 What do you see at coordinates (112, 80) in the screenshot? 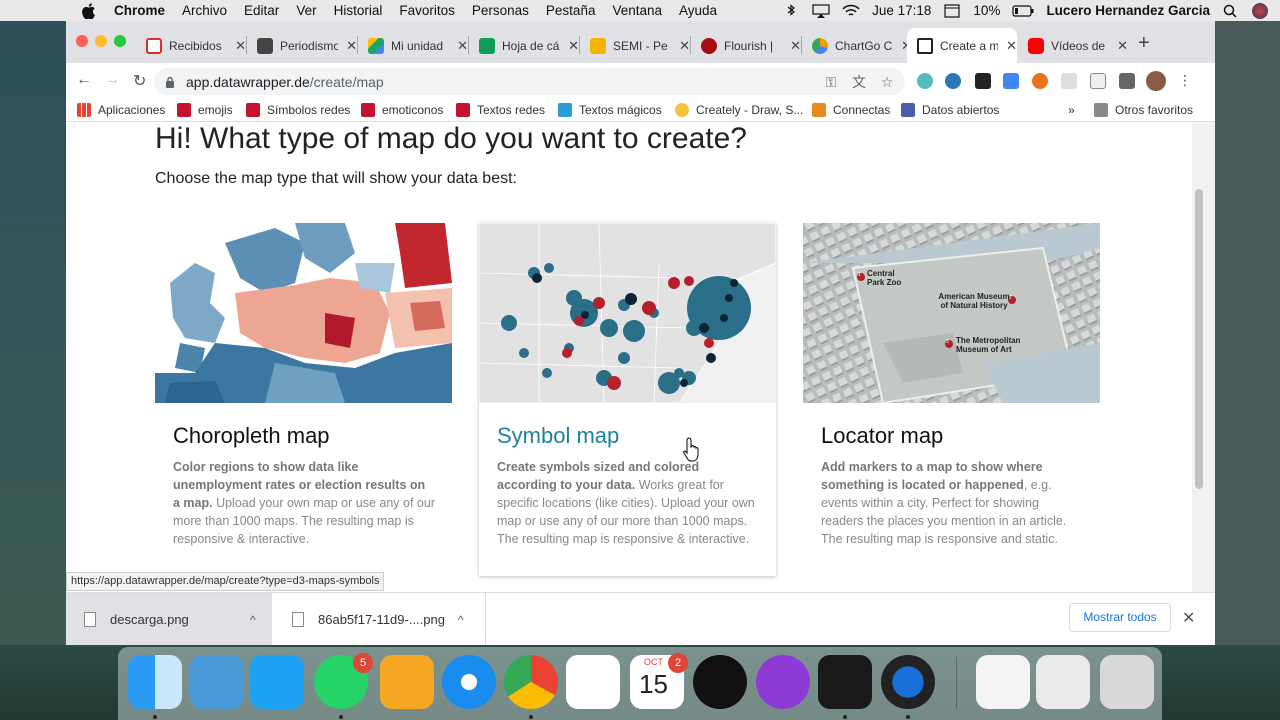
I see `forward-icon: →` at bounding box center [112, 80].